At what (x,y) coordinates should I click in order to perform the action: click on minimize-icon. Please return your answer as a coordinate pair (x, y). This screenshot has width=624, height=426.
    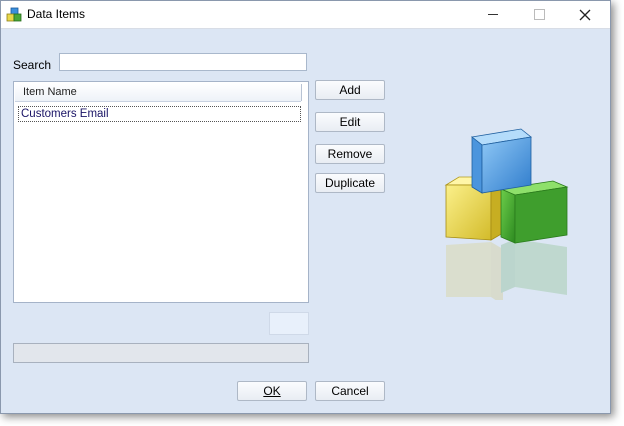
    Looking at the image, I should click on (493, 14).